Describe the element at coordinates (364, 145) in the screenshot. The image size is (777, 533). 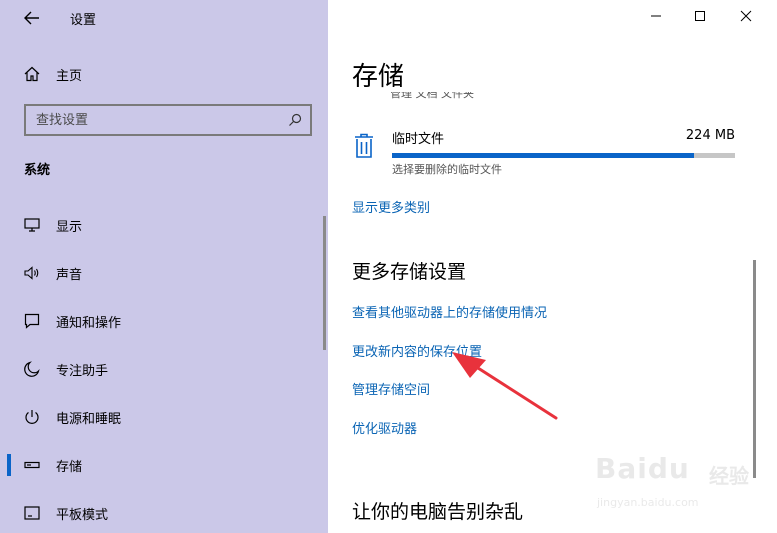
I see `trash-icon` at that location.